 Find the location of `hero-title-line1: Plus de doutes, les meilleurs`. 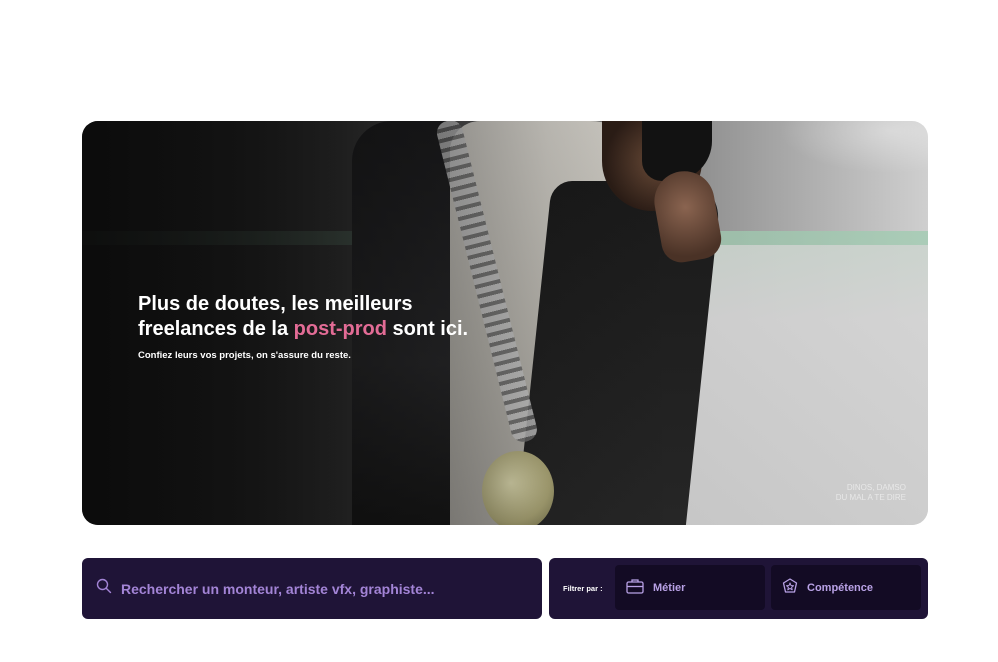

hero-title-line1: Plus de doutes, les meilleurs is located at coordinates (275, 304).